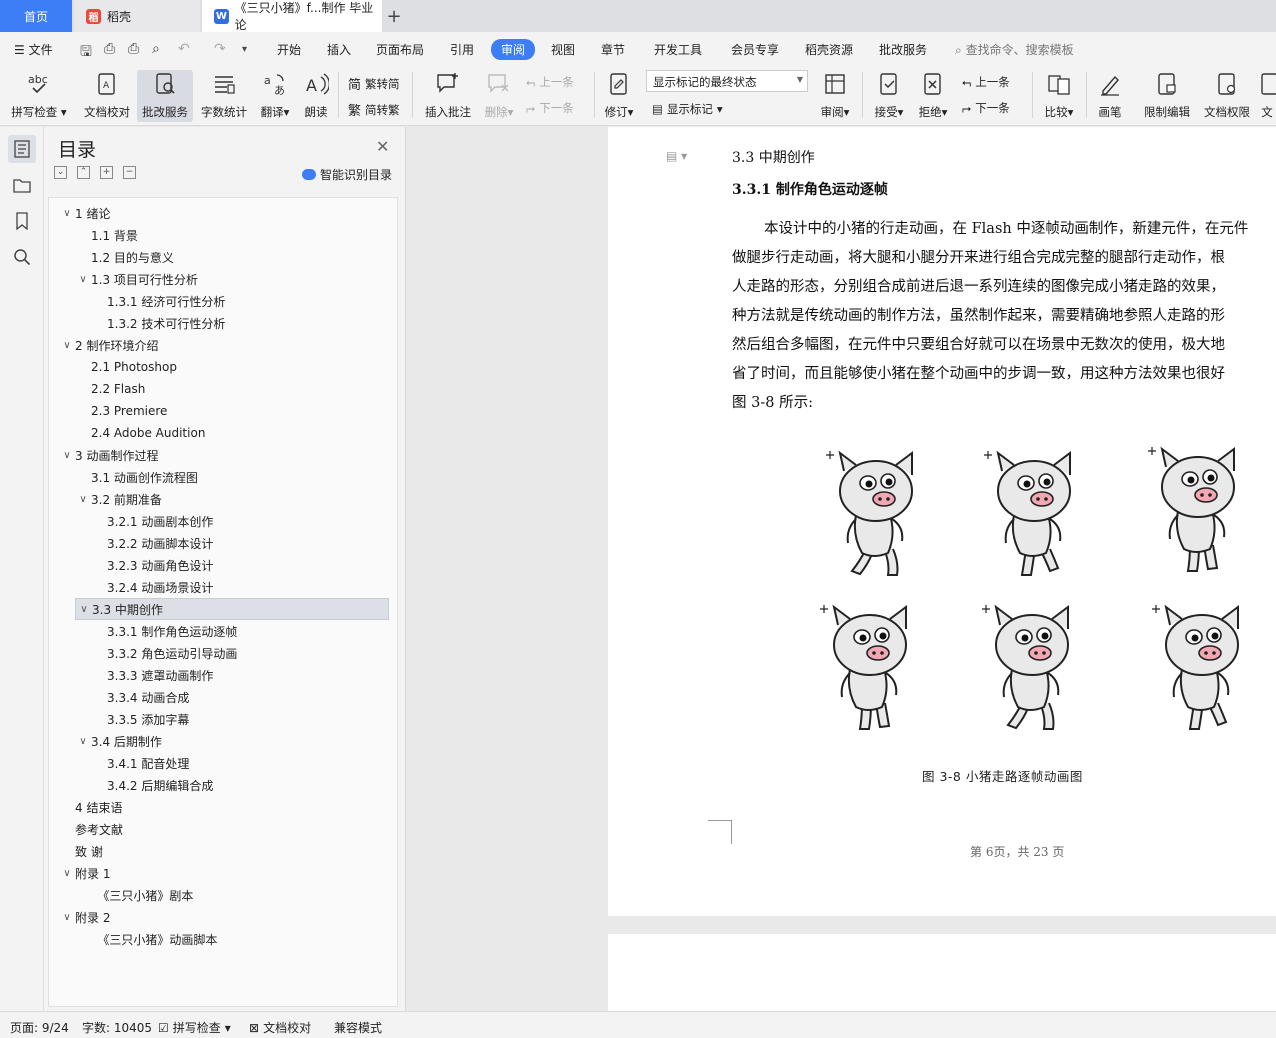 The width and height of the screenshot is (1276, 1038). I want to click on spell-check-button: abc 拼写检查 ▾, so click(39, 96).